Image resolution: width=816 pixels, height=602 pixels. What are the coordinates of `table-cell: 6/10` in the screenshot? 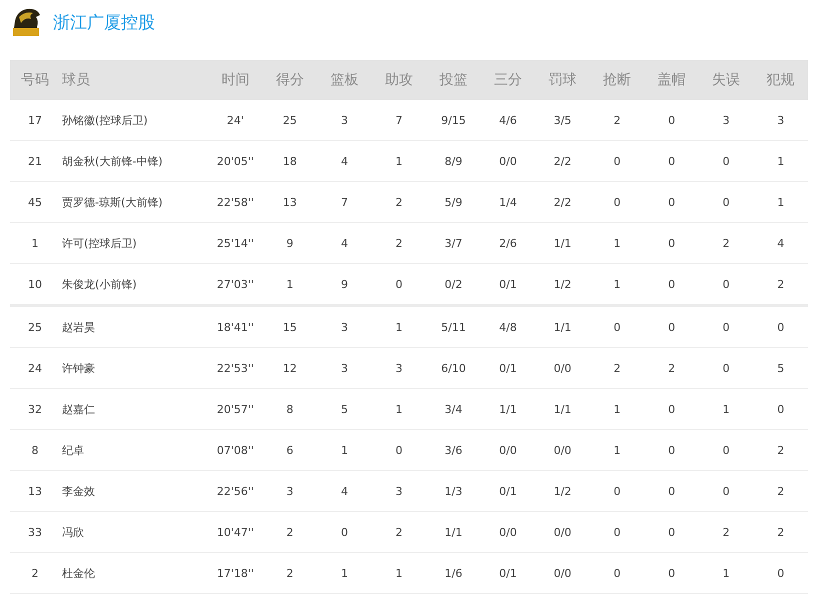 It's located at (453, 368).